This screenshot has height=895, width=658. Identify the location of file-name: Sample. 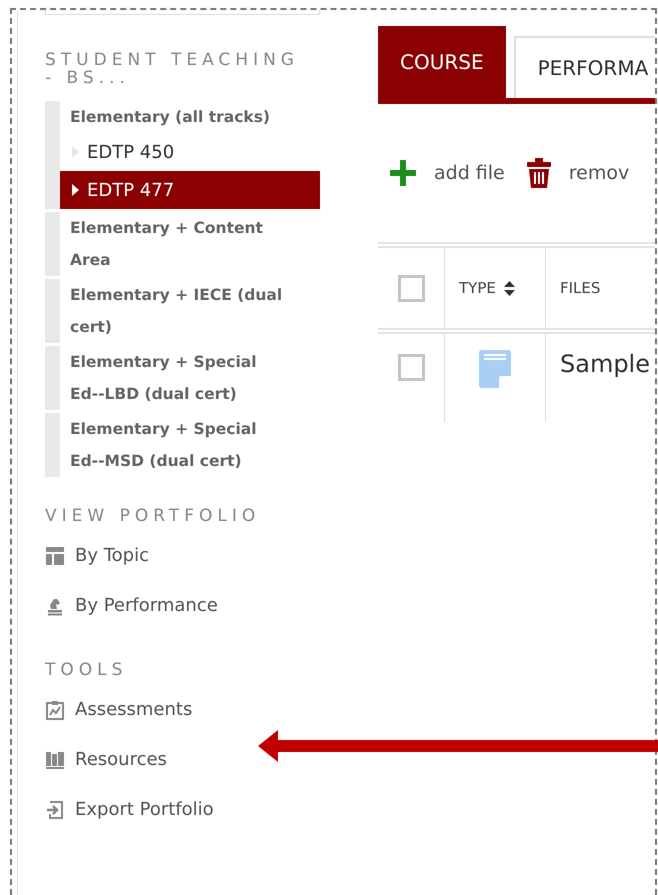
(605, 364).